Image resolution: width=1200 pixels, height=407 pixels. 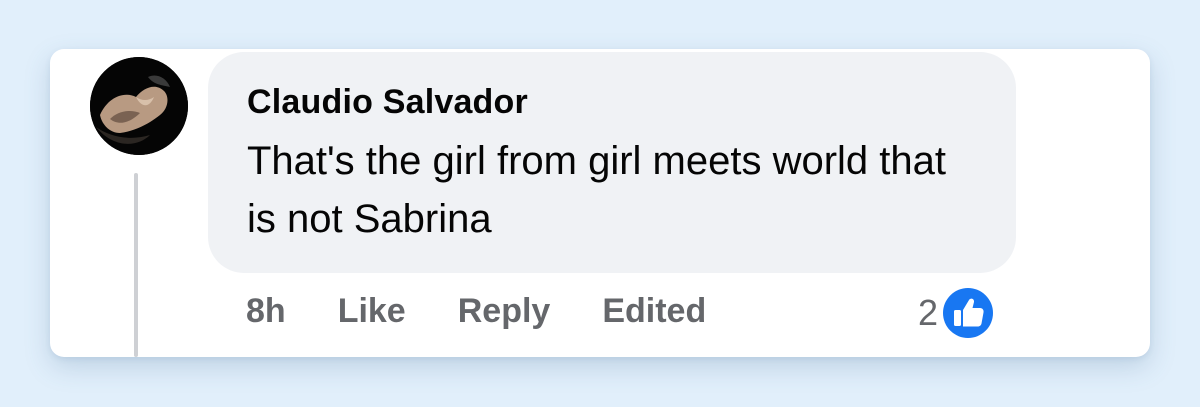 What do you see at coordinates (928, 312) in the screenshot?
I see `reaction-count: 2` at bounding box center [928, 312].